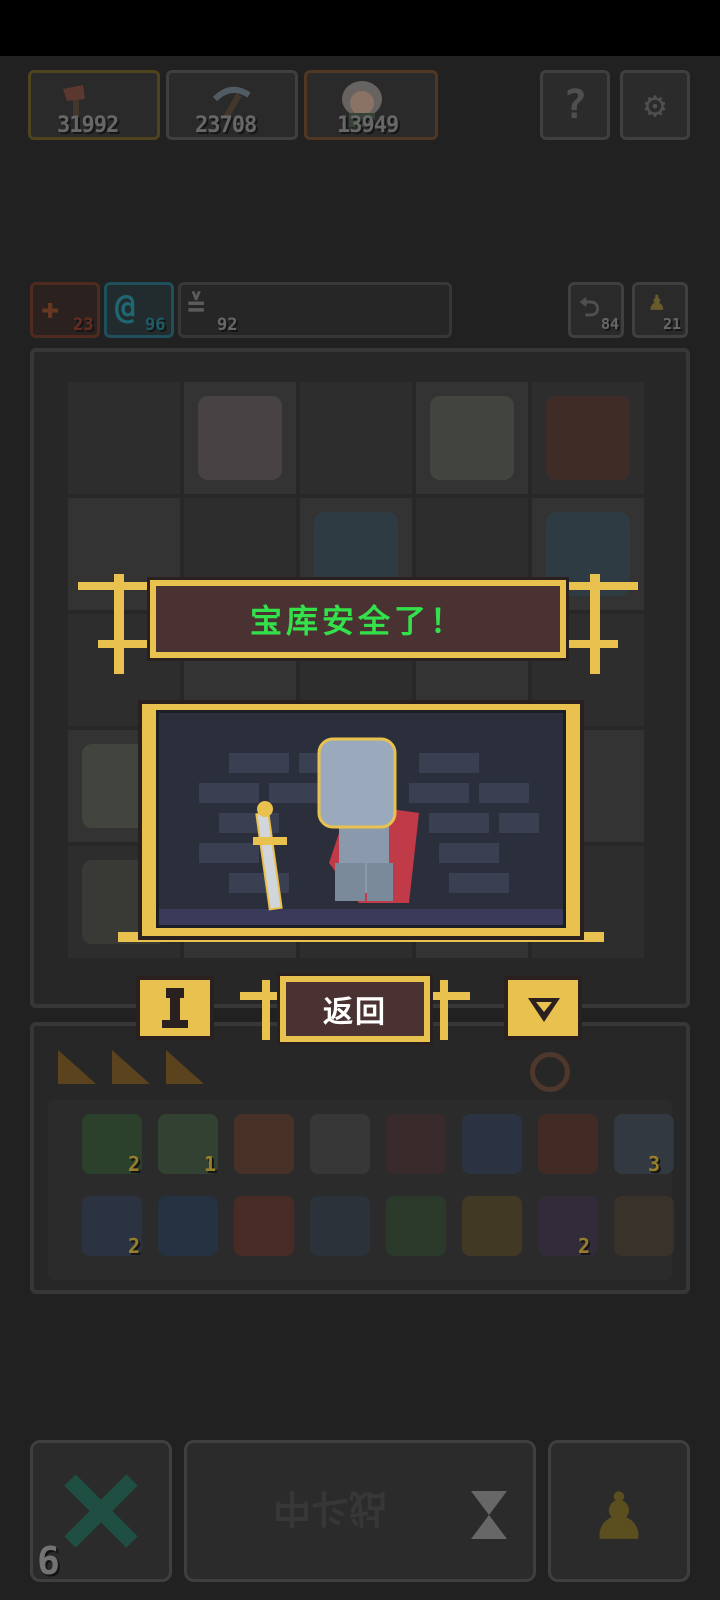 This screenshot has width=720, height=1600. I want to click on question-icon: ?, so click(575, 105).